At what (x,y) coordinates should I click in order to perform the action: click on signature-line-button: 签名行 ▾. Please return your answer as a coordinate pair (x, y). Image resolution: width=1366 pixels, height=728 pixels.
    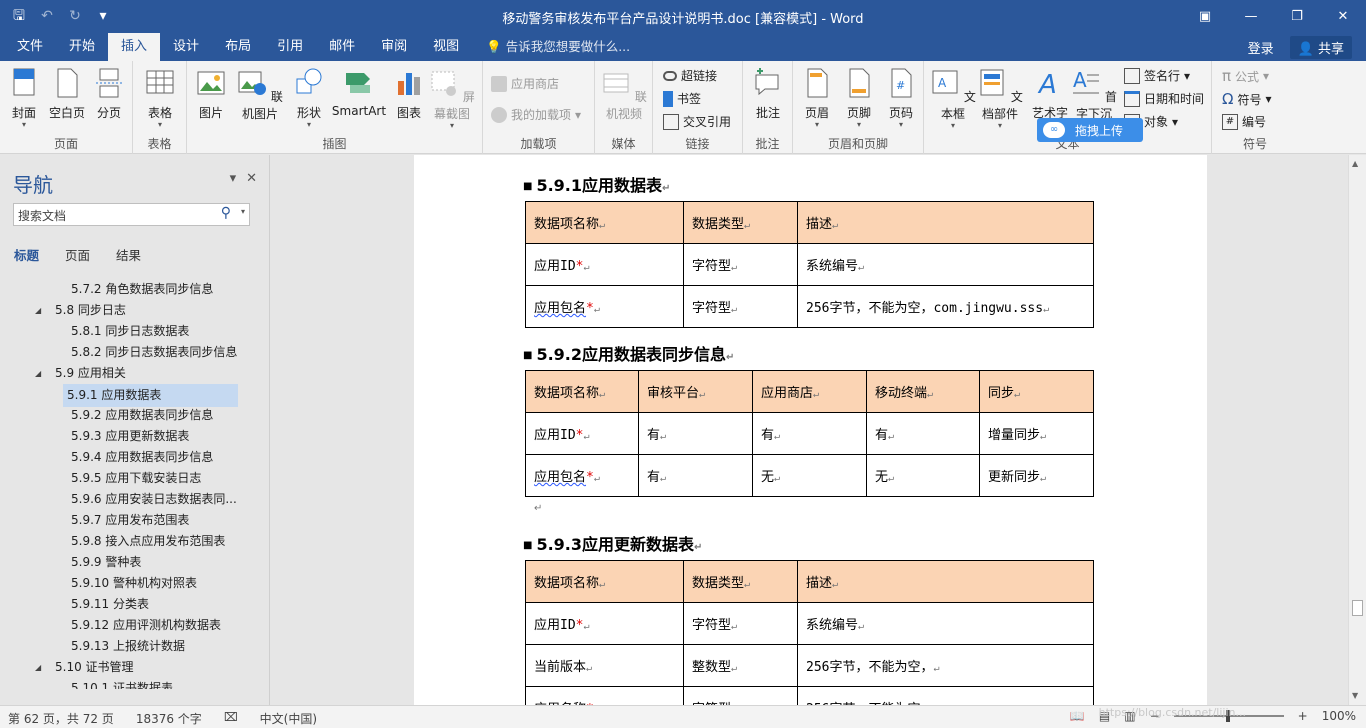
    Looking at the image, I should click on (1157, 75).